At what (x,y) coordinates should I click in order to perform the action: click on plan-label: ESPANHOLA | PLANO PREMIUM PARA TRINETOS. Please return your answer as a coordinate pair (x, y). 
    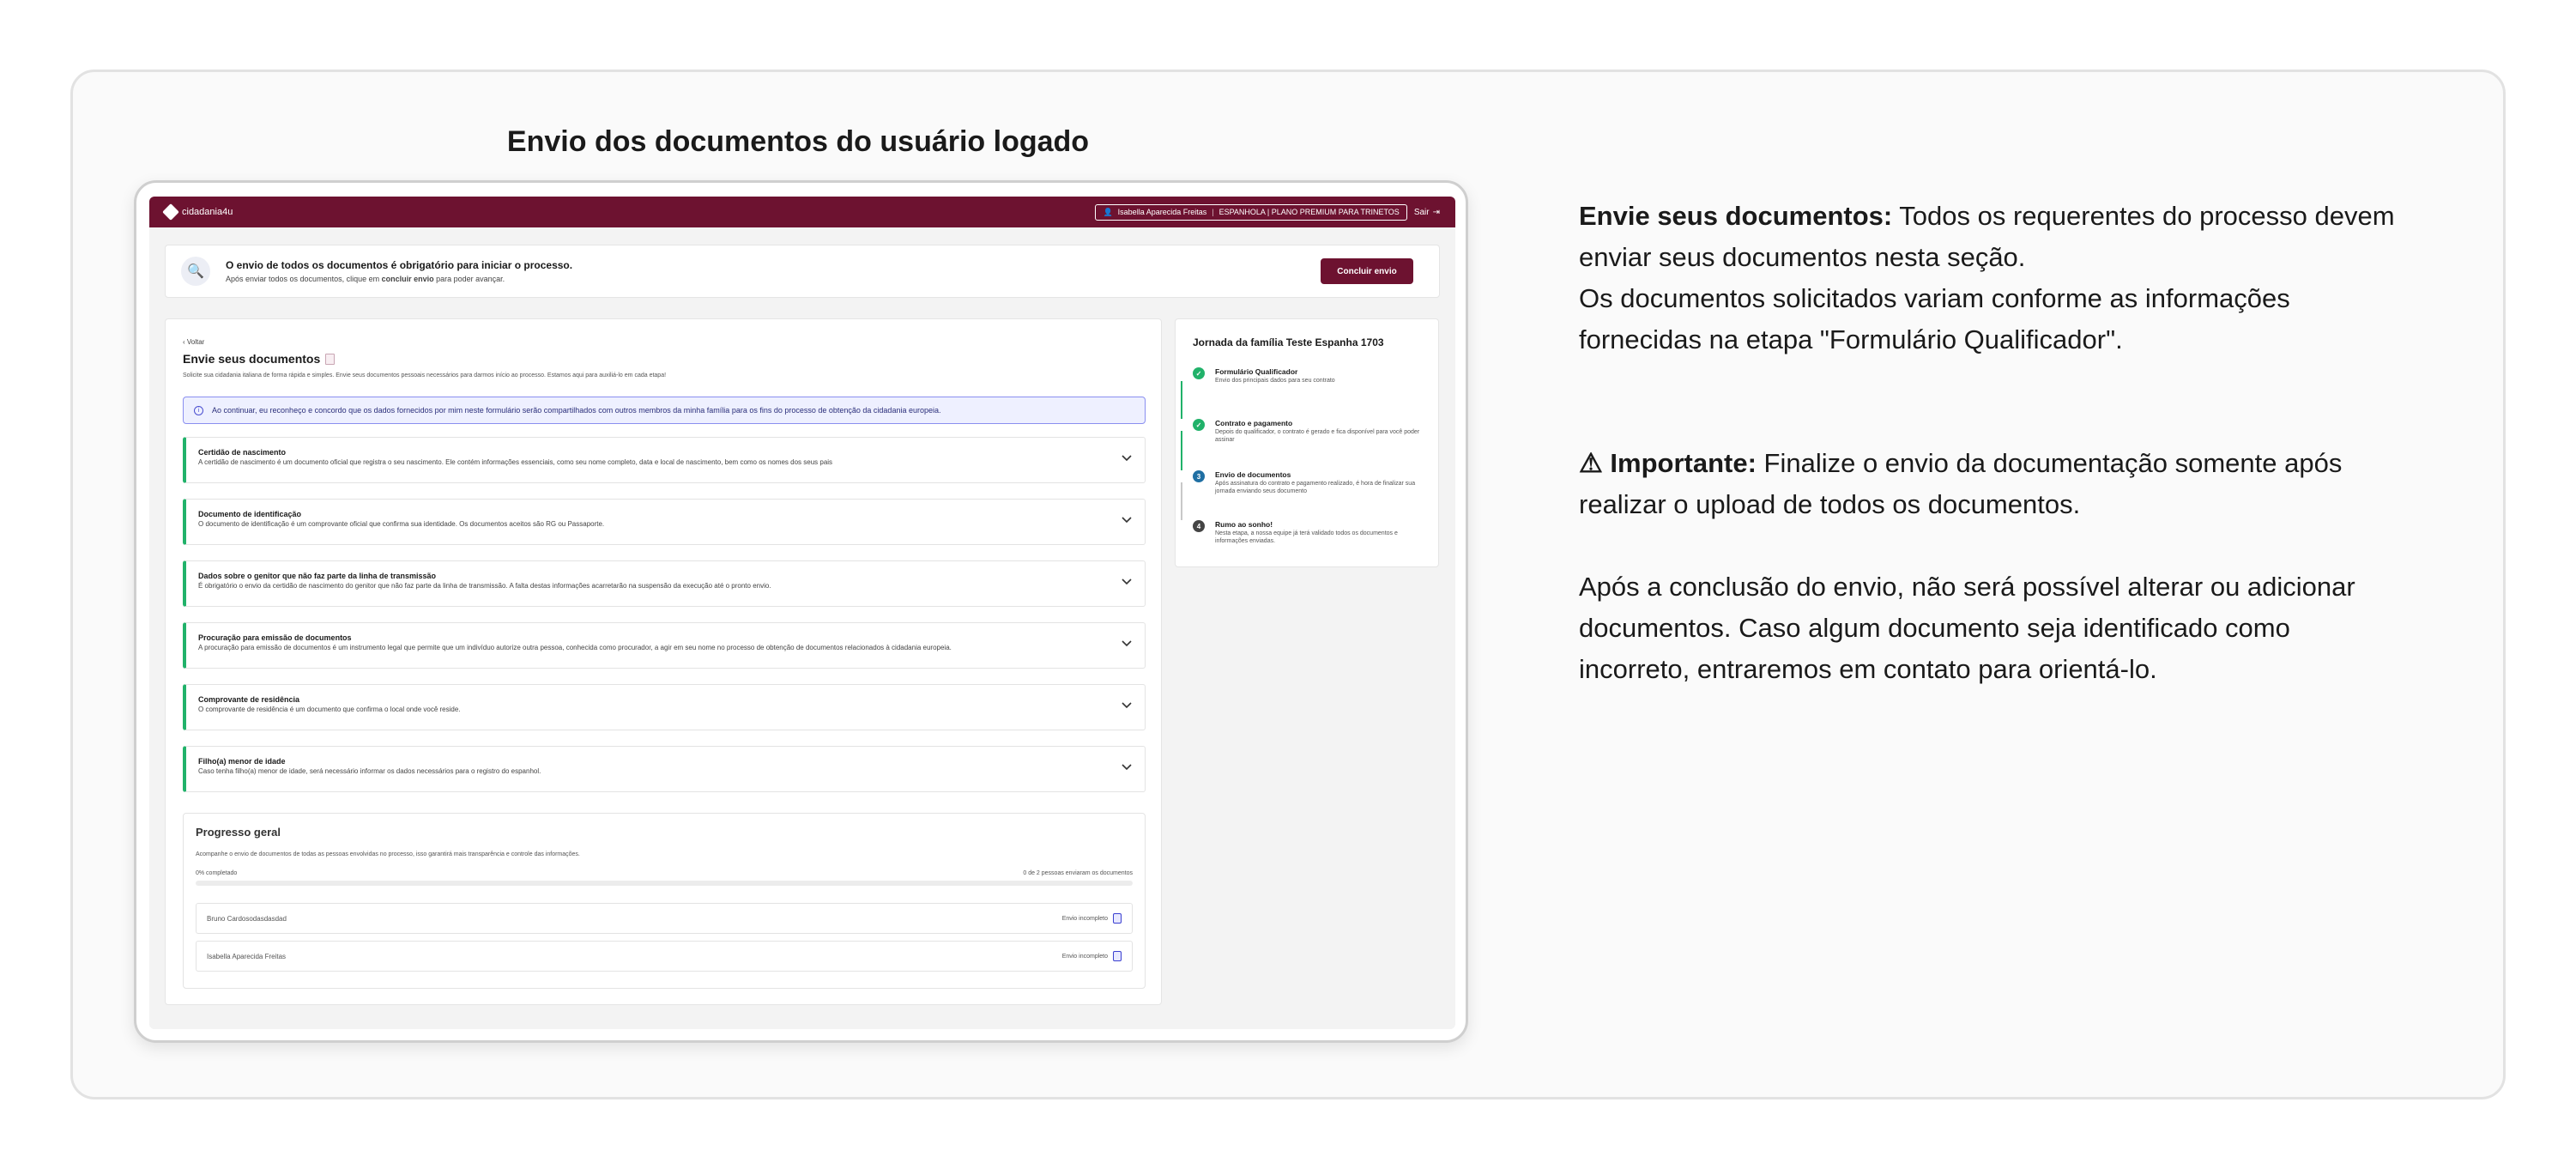
    Looking at the image, I should click on (1309, 212).